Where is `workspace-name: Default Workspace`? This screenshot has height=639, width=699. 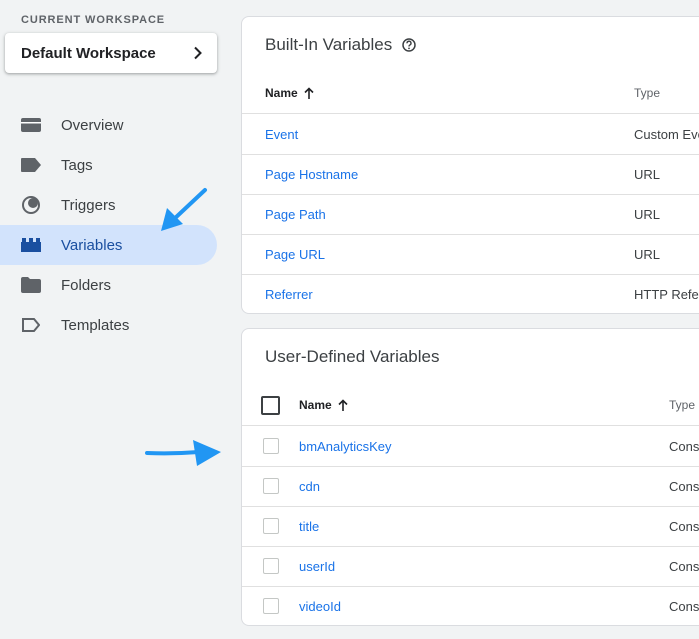
workspace-name: Default Workspace is located at coordinates (88, 53).